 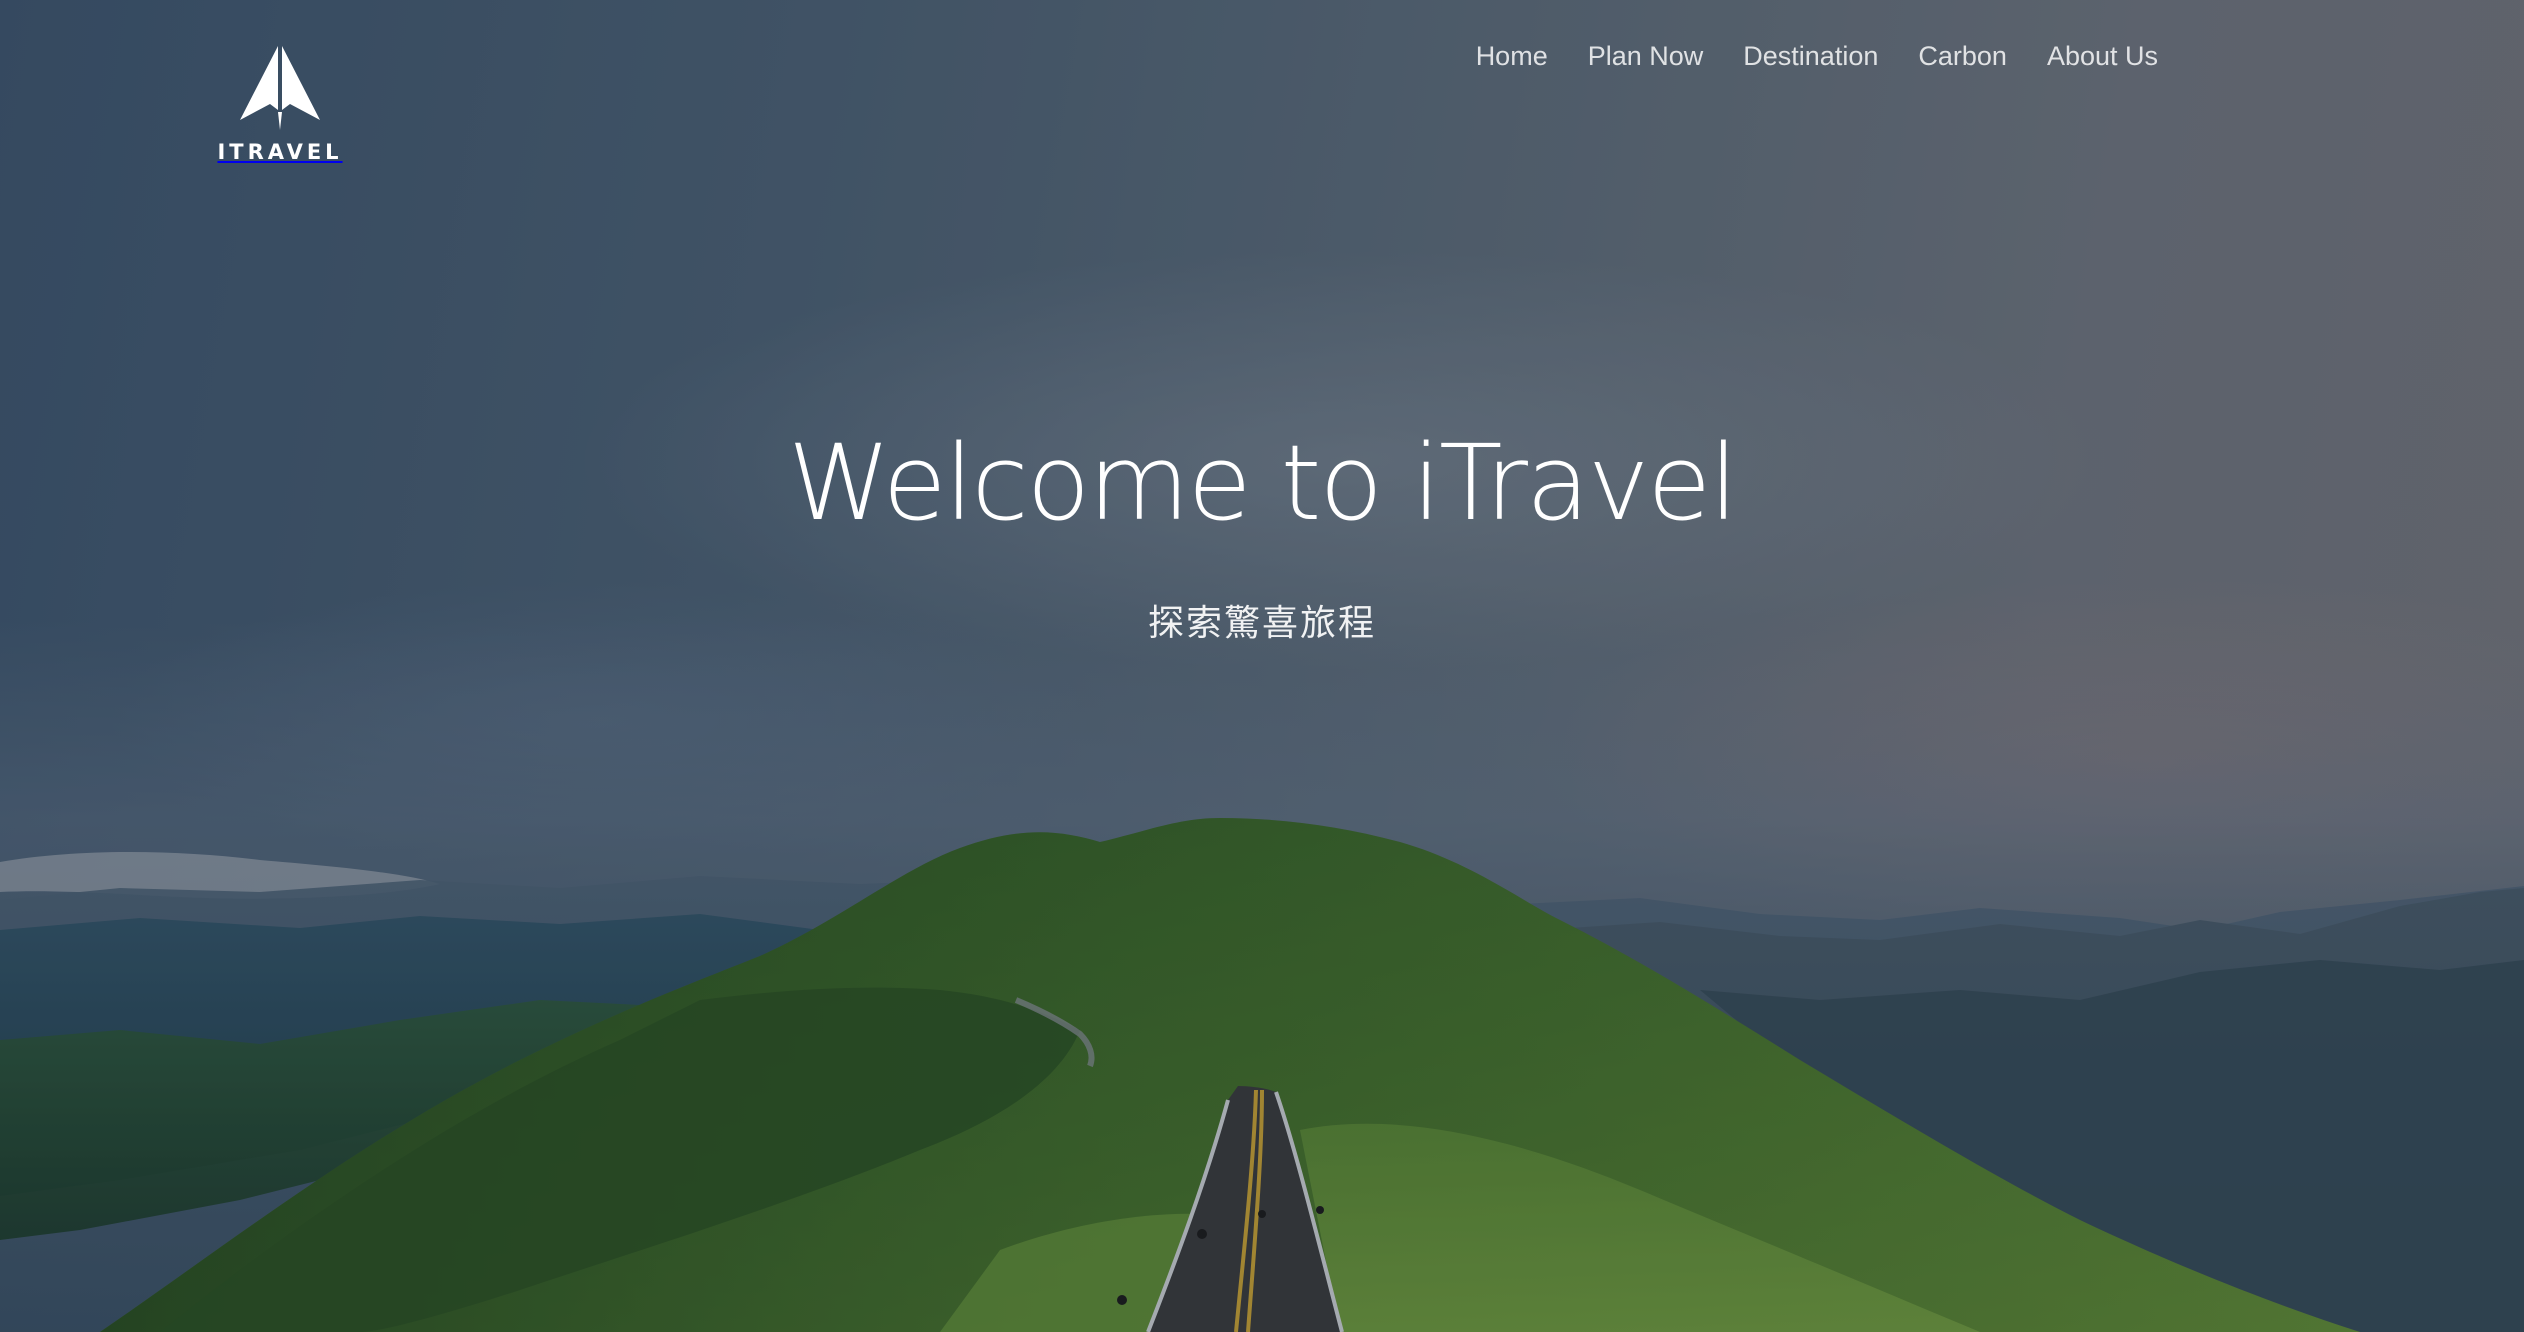 I want to click on nav-link-carbon: Carbon, so click(x=1962, y=56).